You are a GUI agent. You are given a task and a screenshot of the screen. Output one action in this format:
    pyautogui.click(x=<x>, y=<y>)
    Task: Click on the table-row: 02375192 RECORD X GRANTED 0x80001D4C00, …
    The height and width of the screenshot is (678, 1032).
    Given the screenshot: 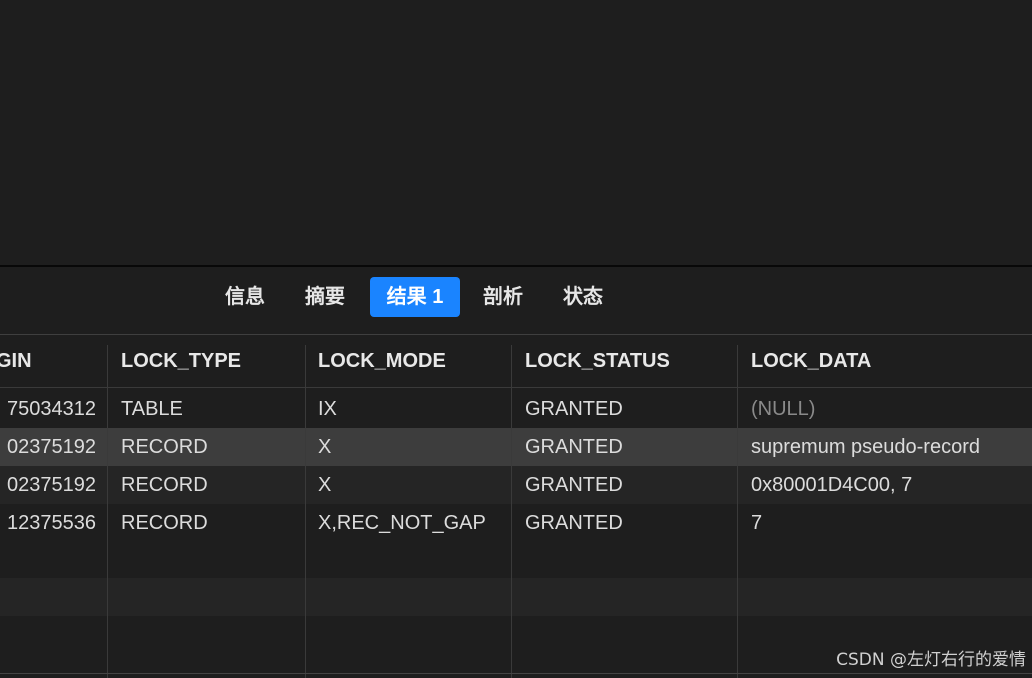 What is the action you would take?
    pyautogui.click(x=516, y=485)
    